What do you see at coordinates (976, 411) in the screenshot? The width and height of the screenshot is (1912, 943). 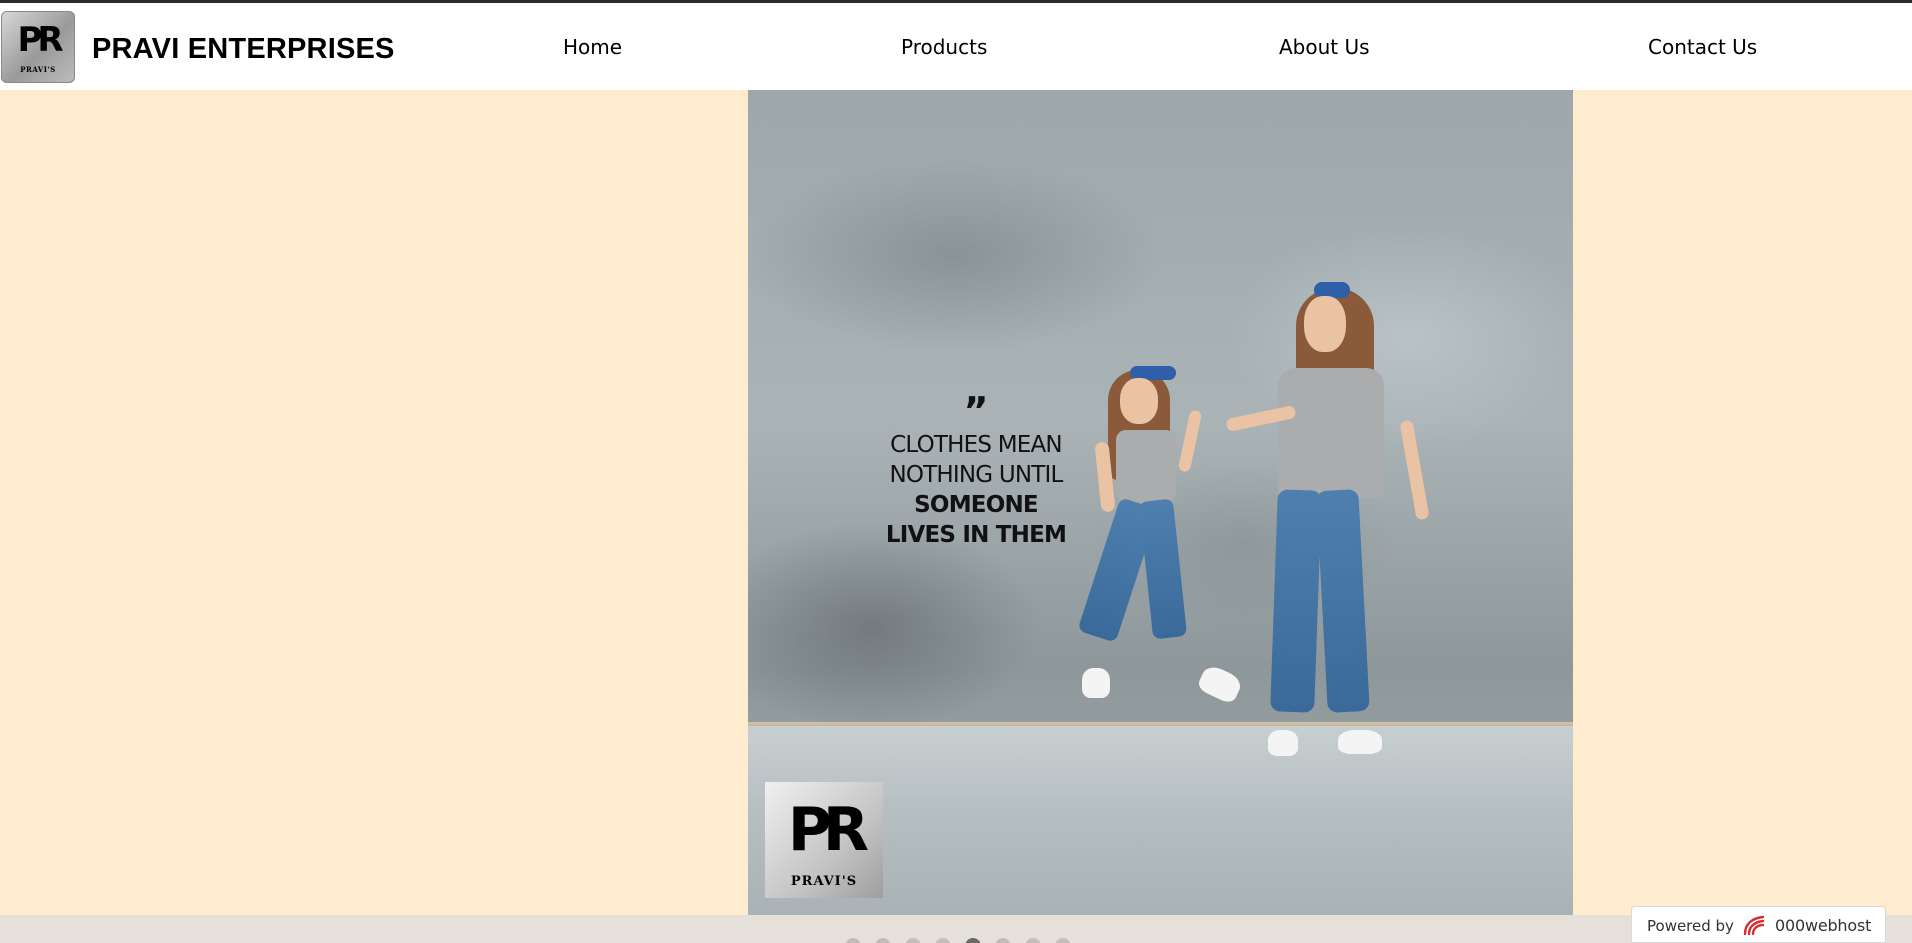 I see `quote-mark-icon: ”` at bounding box center [976, 411].